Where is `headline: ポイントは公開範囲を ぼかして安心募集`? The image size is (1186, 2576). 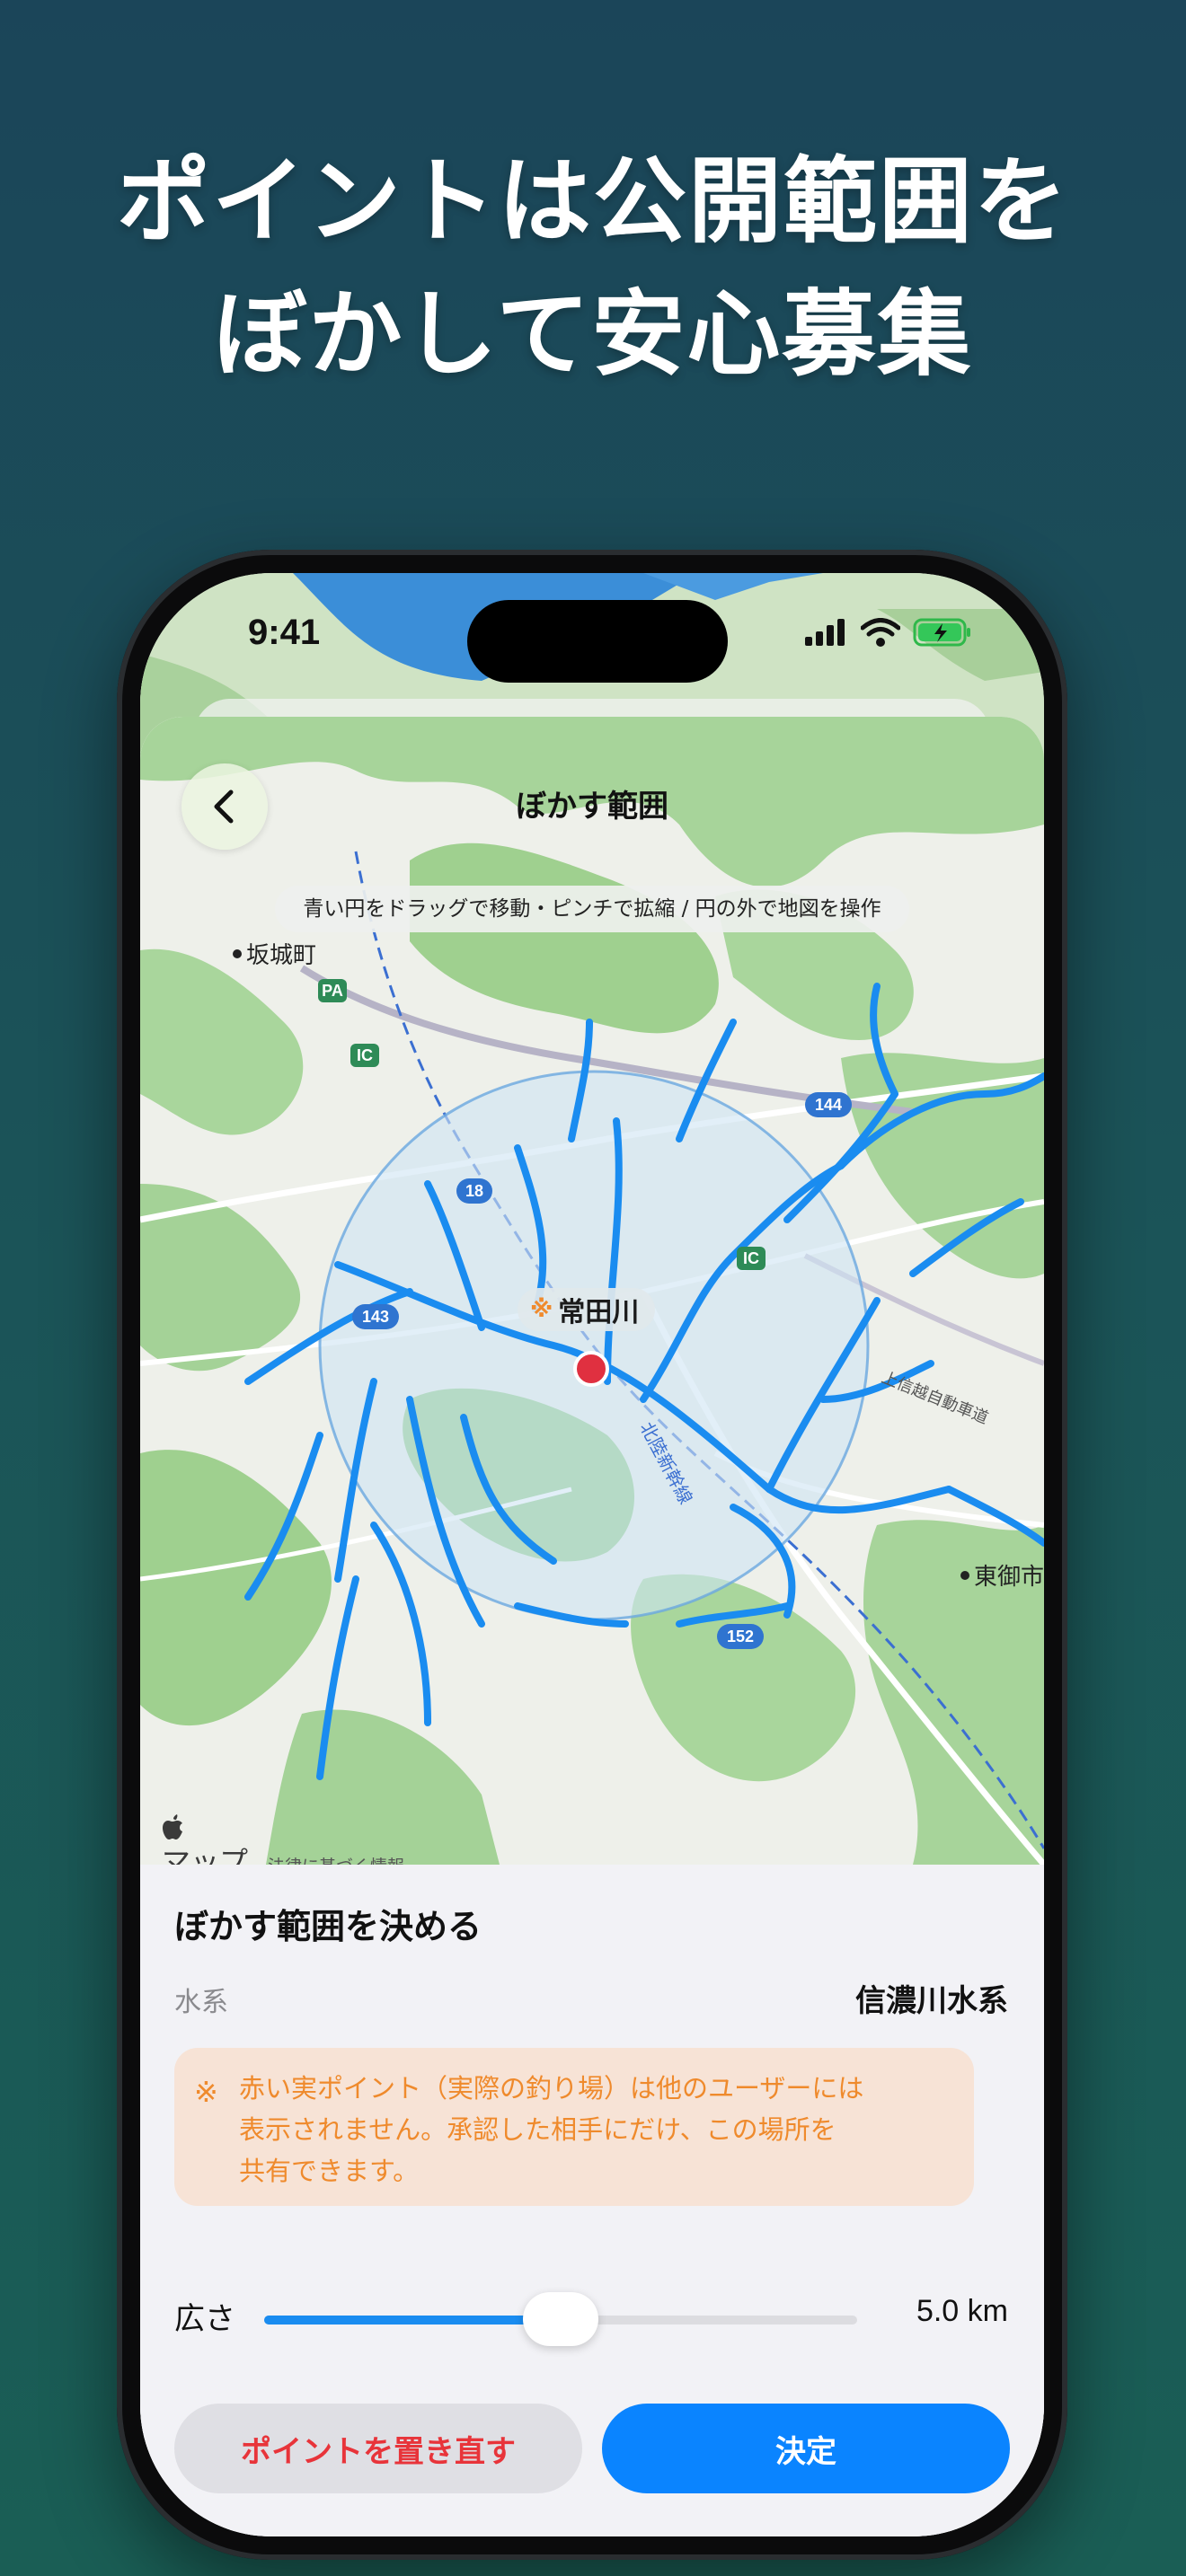 headline: ポイントは公開範囲を ぼかして安心募集 is located at coordinates (593, 268).